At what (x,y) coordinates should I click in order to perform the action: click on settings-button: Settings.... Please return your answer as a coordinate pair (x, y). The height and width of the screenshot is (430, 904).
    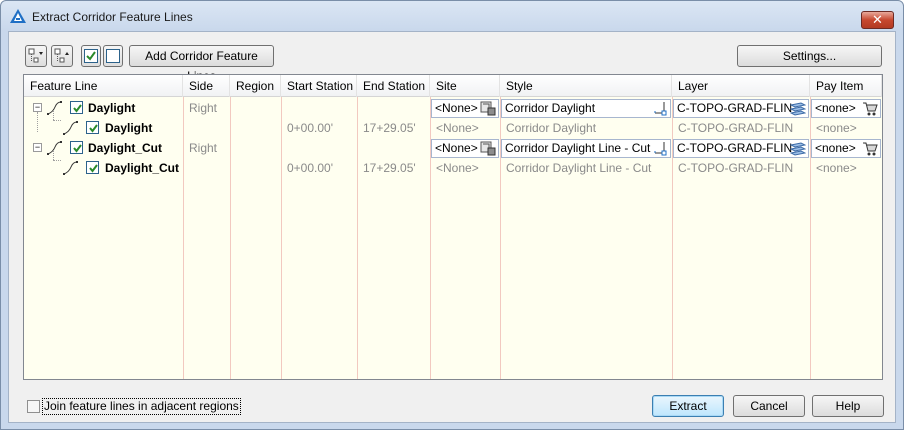
    Looking at the image, I should click on (809, 56).